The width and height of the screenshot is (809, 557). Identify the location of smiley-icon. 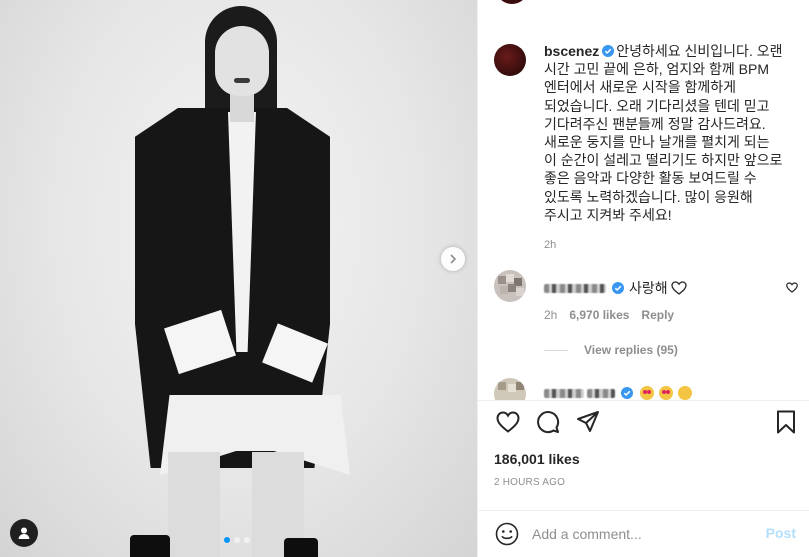
(507, 534).